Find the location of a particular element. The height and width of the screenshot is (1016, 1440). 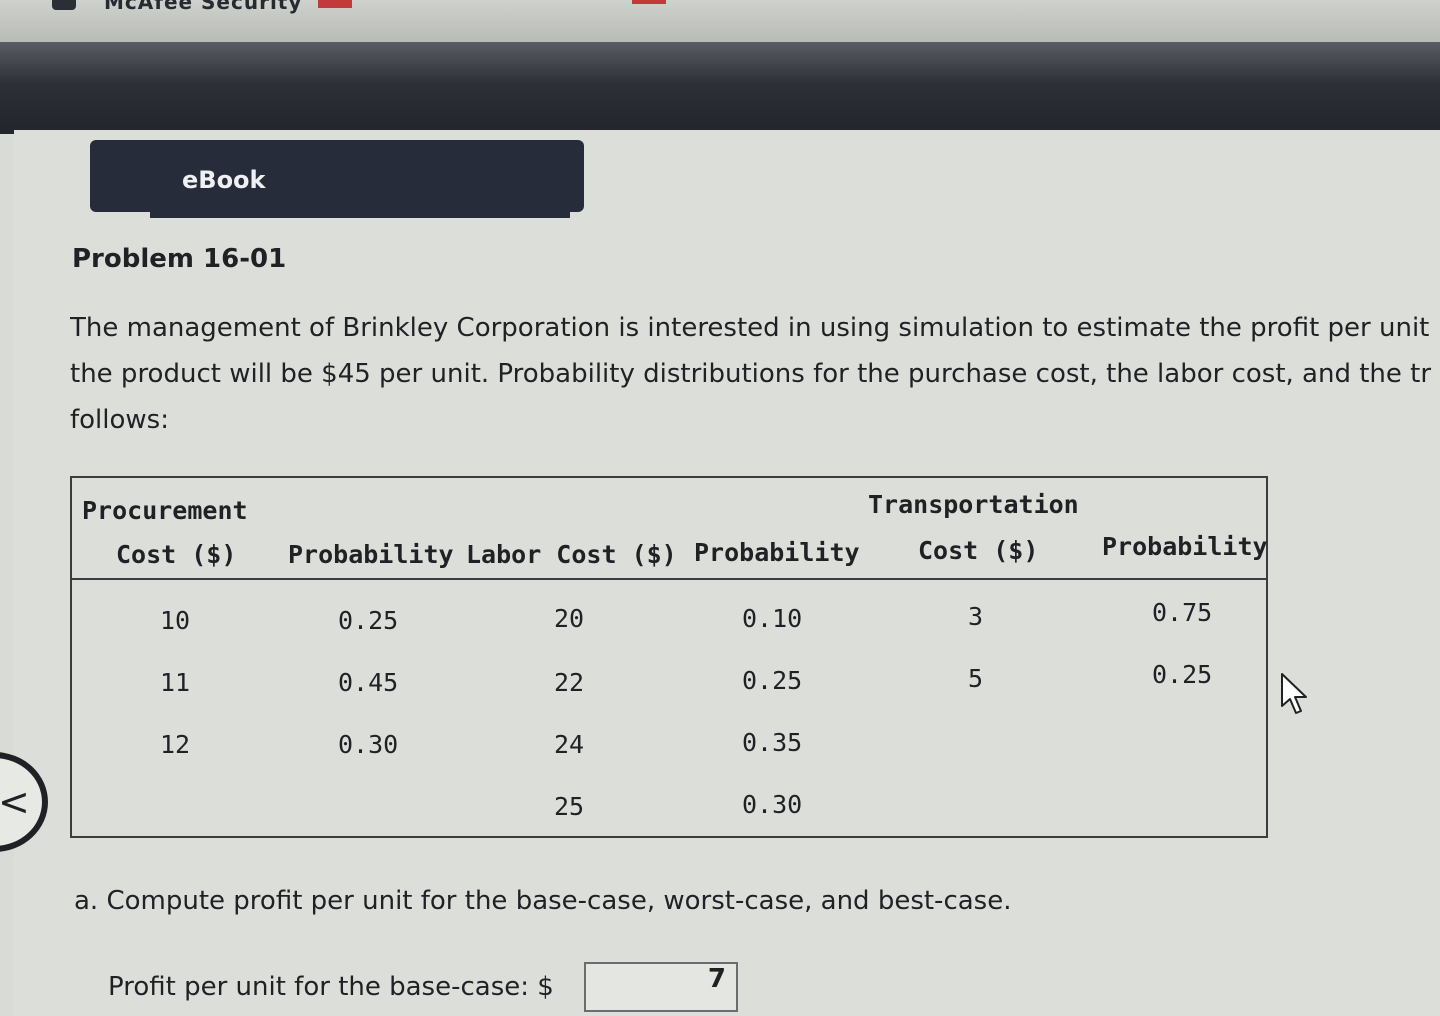

table-cell: 22 is located at coordinates (569, 682).